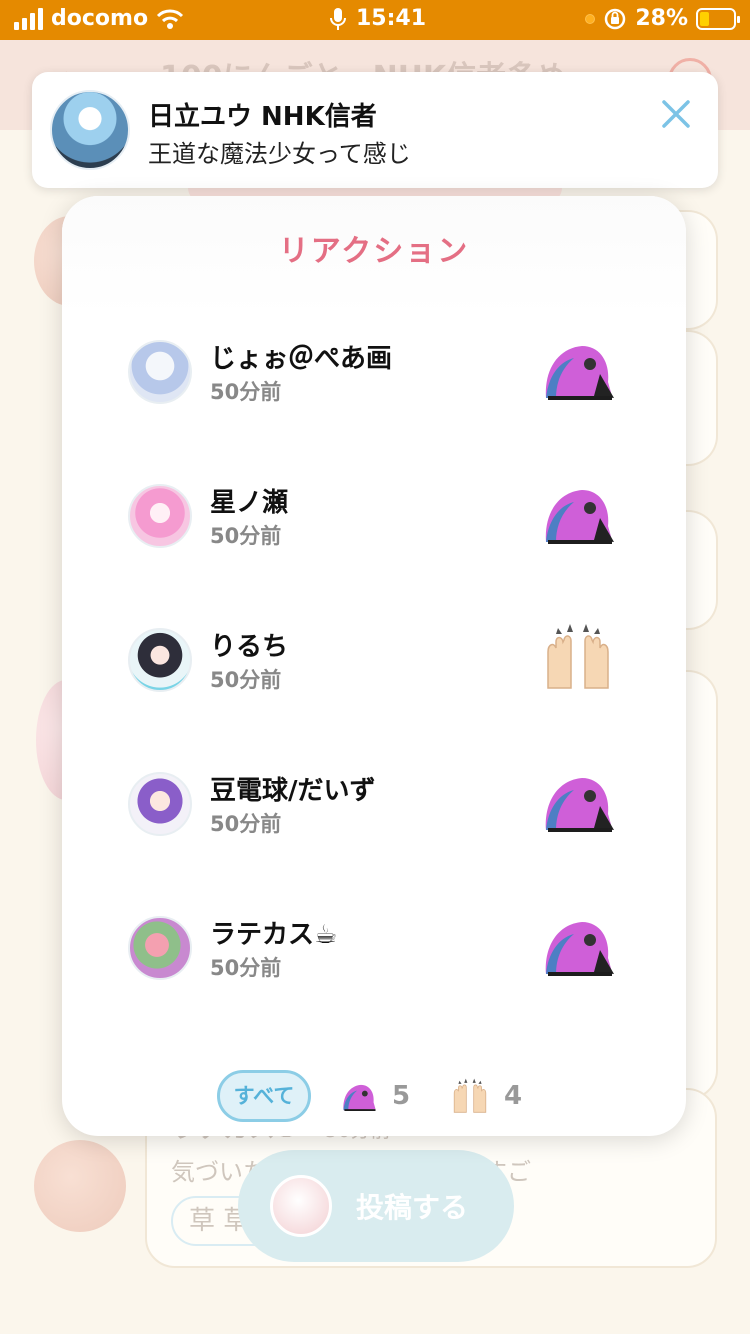 This screenshot has width=750, height=1334. I want to click on post-button: 投稿する, so click(376, 1206).